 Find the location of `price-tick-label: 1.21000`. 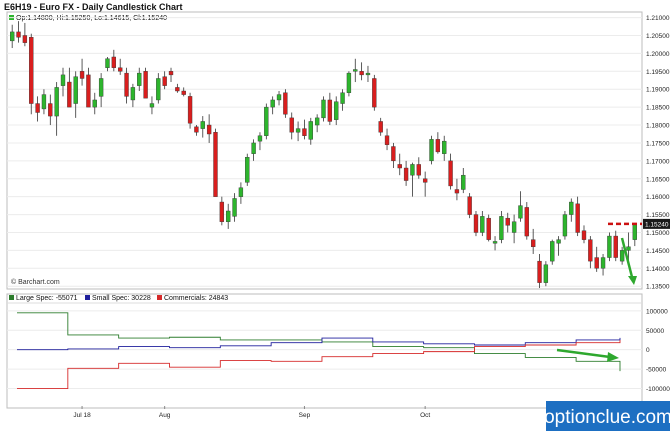

price-tick-label: 1.21000 is located at coordinates (658, 18).